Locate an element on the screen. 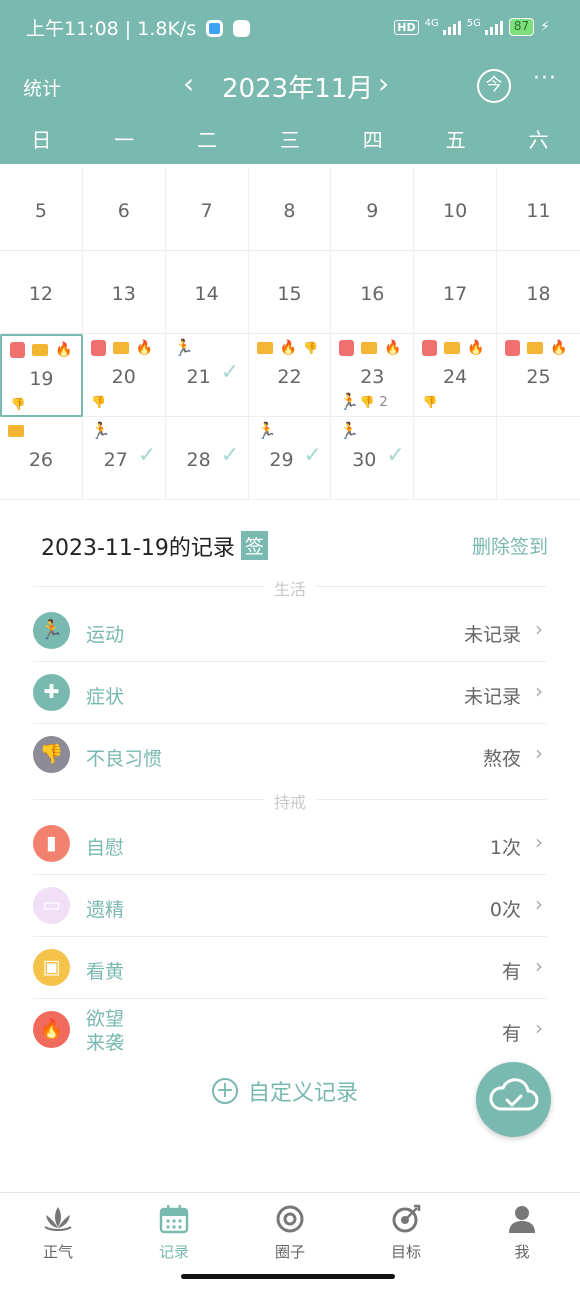  calendar-day: 14 is located at coordinates (207, 292).